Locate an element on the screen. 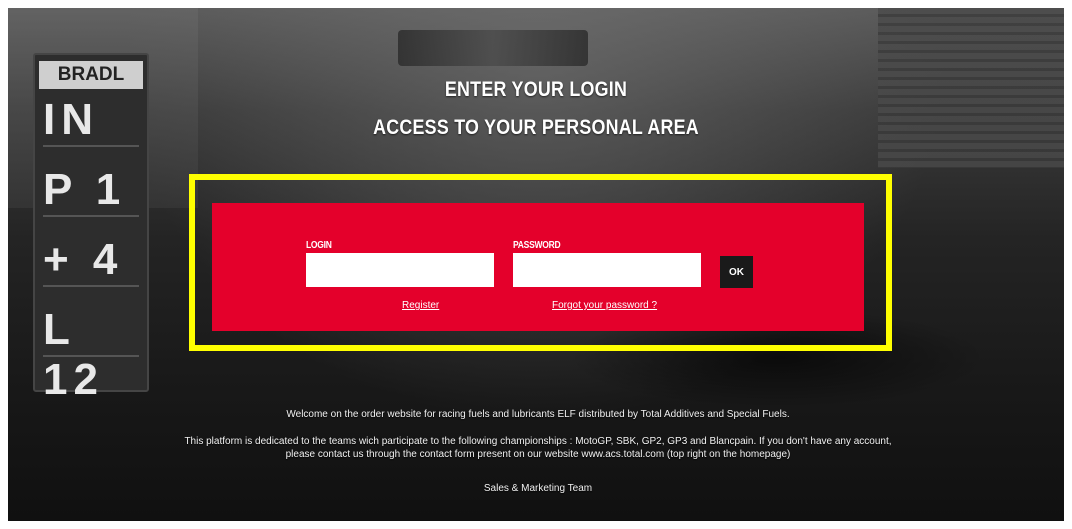  pit-board-line: L 12 is located at coordinates (91, 354).